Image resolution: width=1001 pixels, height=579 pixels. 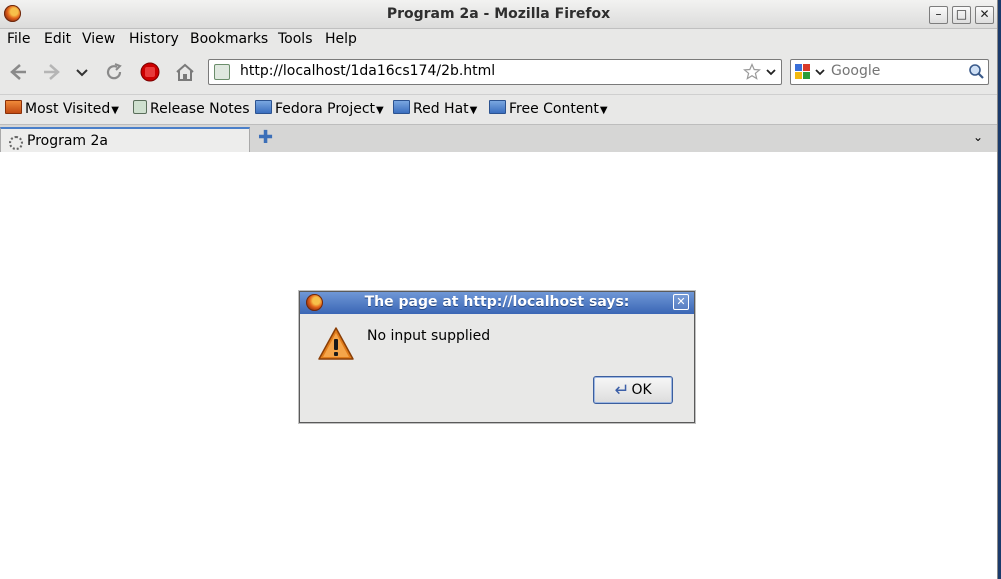 I want to click on bookmark-most-visited: Most Visited▼, so click(x=62, y=108).